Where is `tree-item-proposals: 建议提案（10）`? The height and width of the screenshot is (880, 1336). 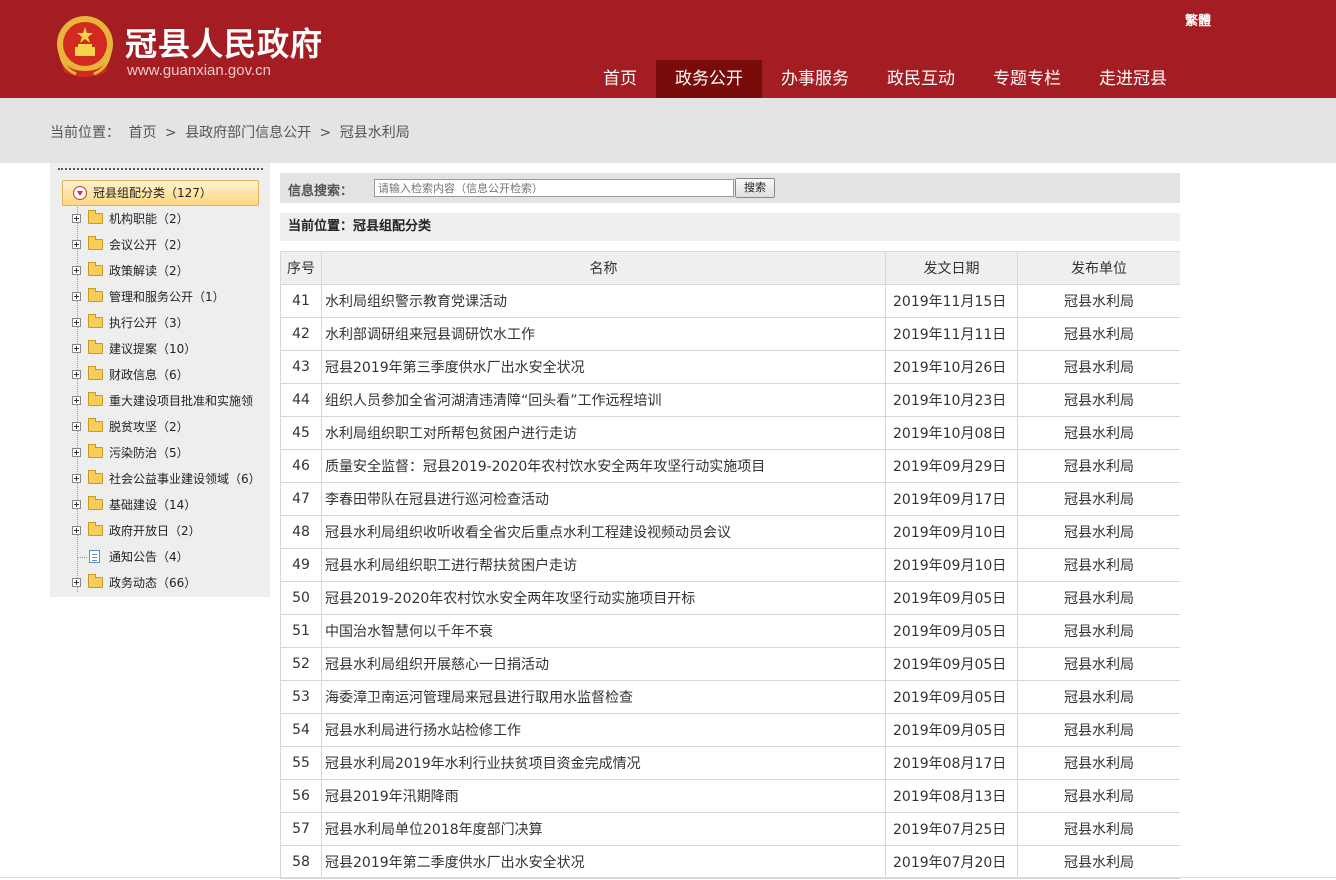 tree-item-proposals: 建议提案（10） is located at coordinates (134, 349).